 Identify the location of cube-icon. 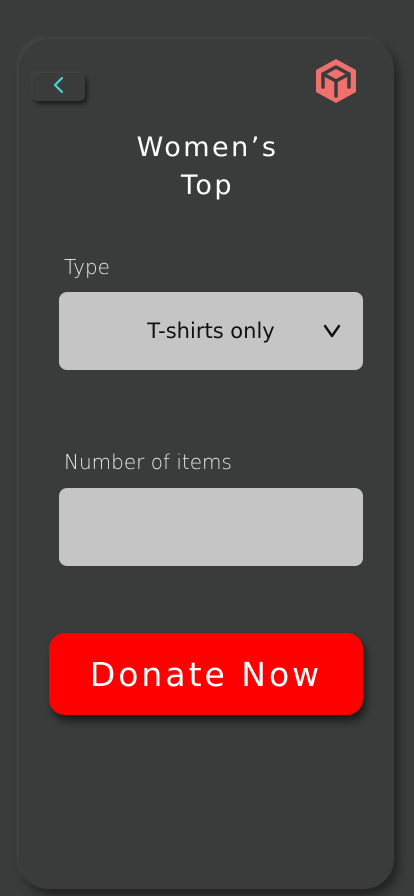
(336, 81).